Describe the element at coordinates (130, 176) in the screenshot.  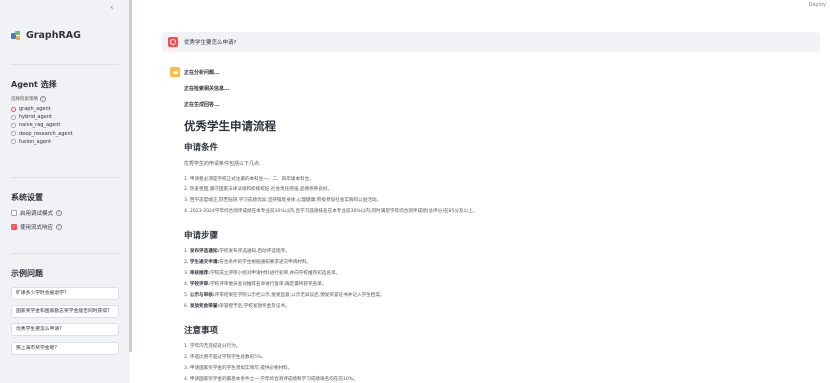
I see `sidebar-scrollbar` at that location.